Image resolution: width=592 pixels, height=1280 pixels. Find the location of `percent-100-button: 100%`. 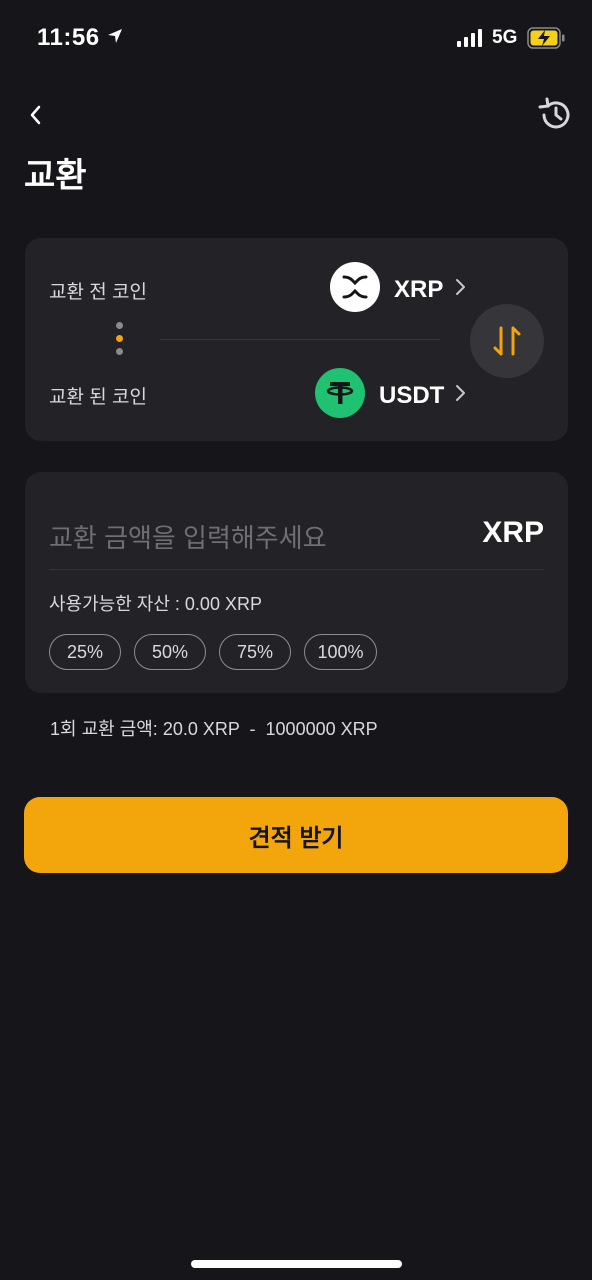

percent-100-button: 100% is located at coordinates (340, 652).